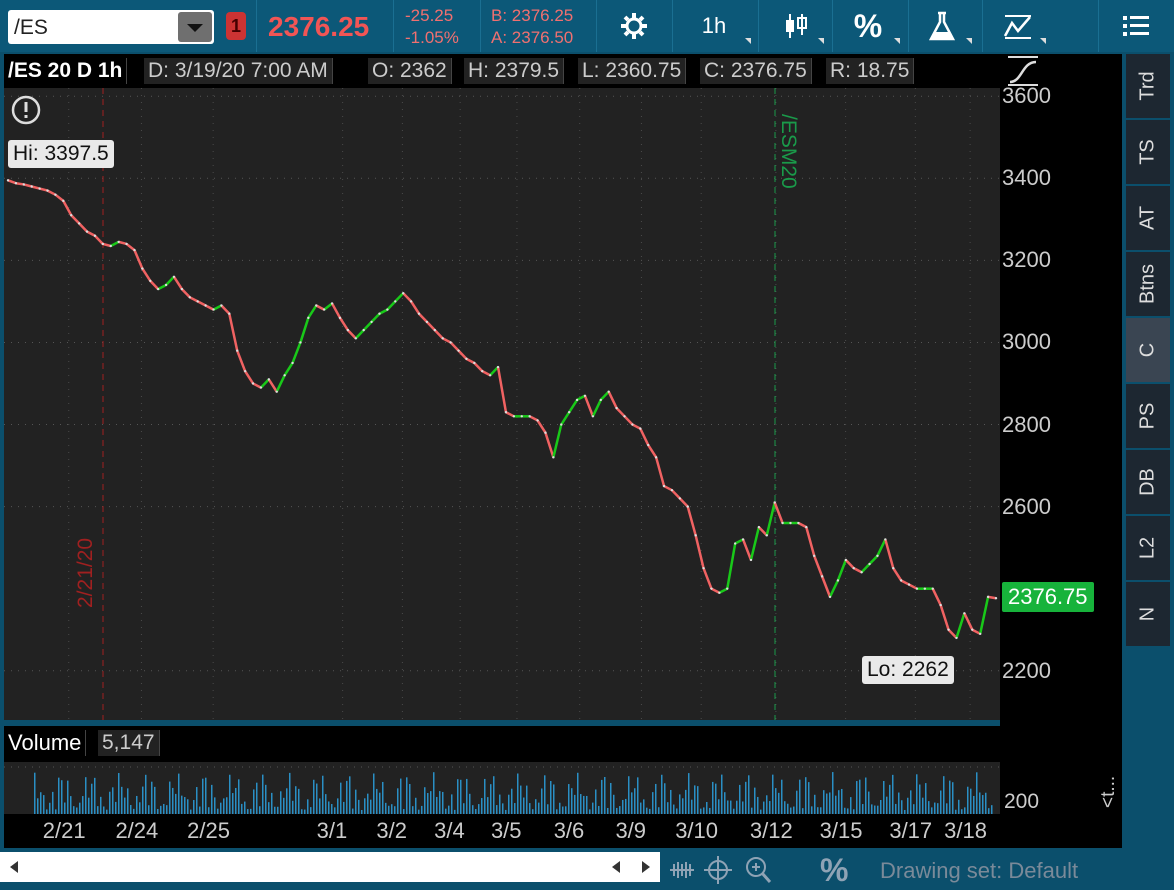  What do you see at coordinates (391, 830) in the screenshot?
I see `x-tick-label: 3/2` at bounding box center [391, 830].